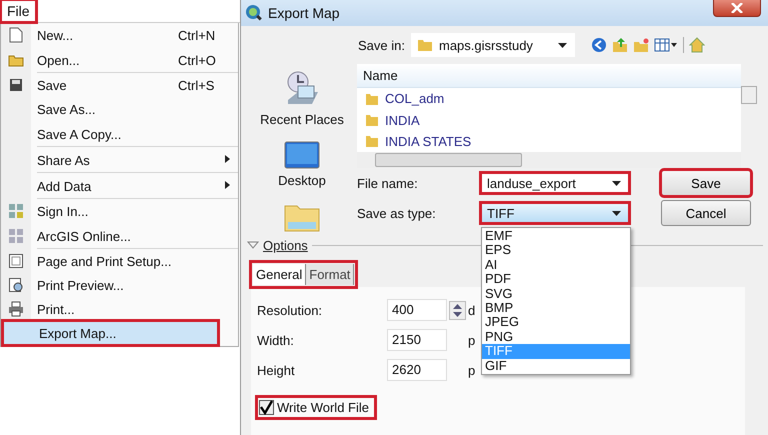  I want to click on page-icon, so click(16, 35).